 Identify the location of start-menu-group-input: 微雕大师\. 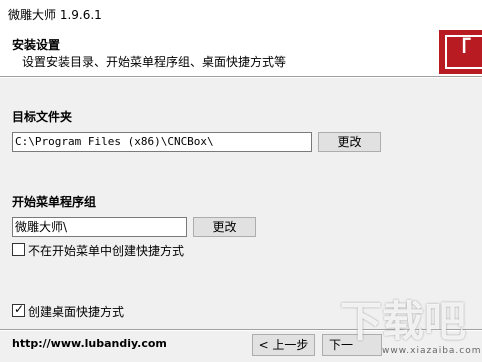
(99, 227).